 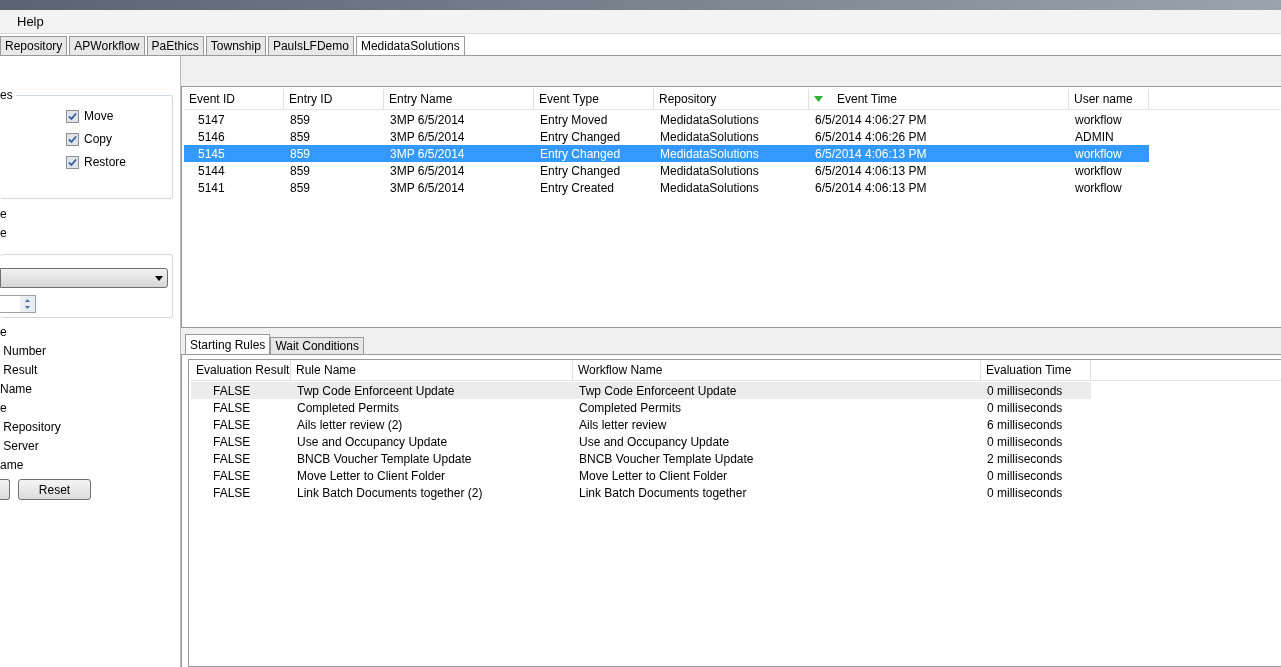 I want to click on table-cell-text: 6/5/2014 4:06:27 PM, so click(x=871, y=120).